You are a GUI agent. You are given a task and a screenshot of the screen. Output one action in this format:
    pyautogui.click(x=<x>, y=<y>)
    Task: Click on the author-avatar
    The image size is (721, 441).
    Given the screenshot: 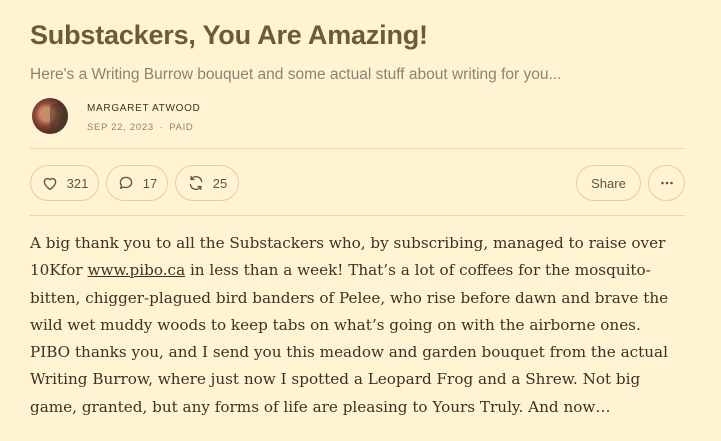 What is the action you would take?
    pyautogui.click(x=50, y=116)
    